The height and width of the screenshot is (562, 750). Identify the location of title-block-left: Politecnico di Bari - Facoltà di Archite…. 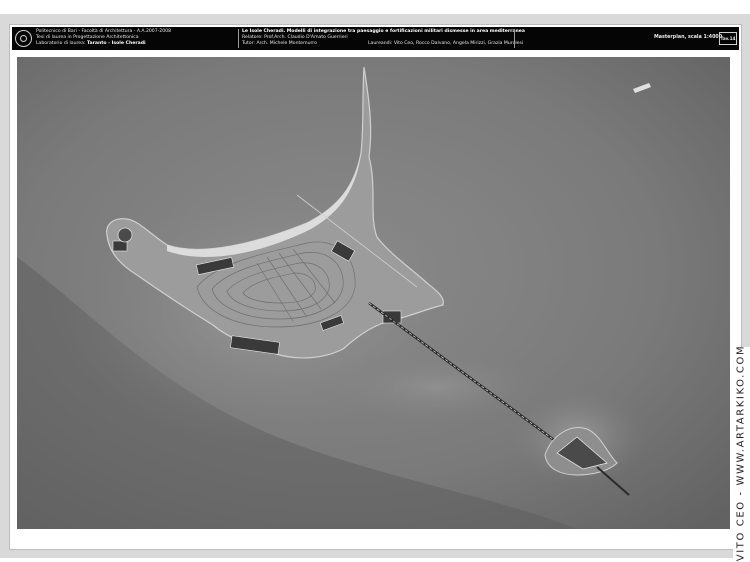
(135, 38).